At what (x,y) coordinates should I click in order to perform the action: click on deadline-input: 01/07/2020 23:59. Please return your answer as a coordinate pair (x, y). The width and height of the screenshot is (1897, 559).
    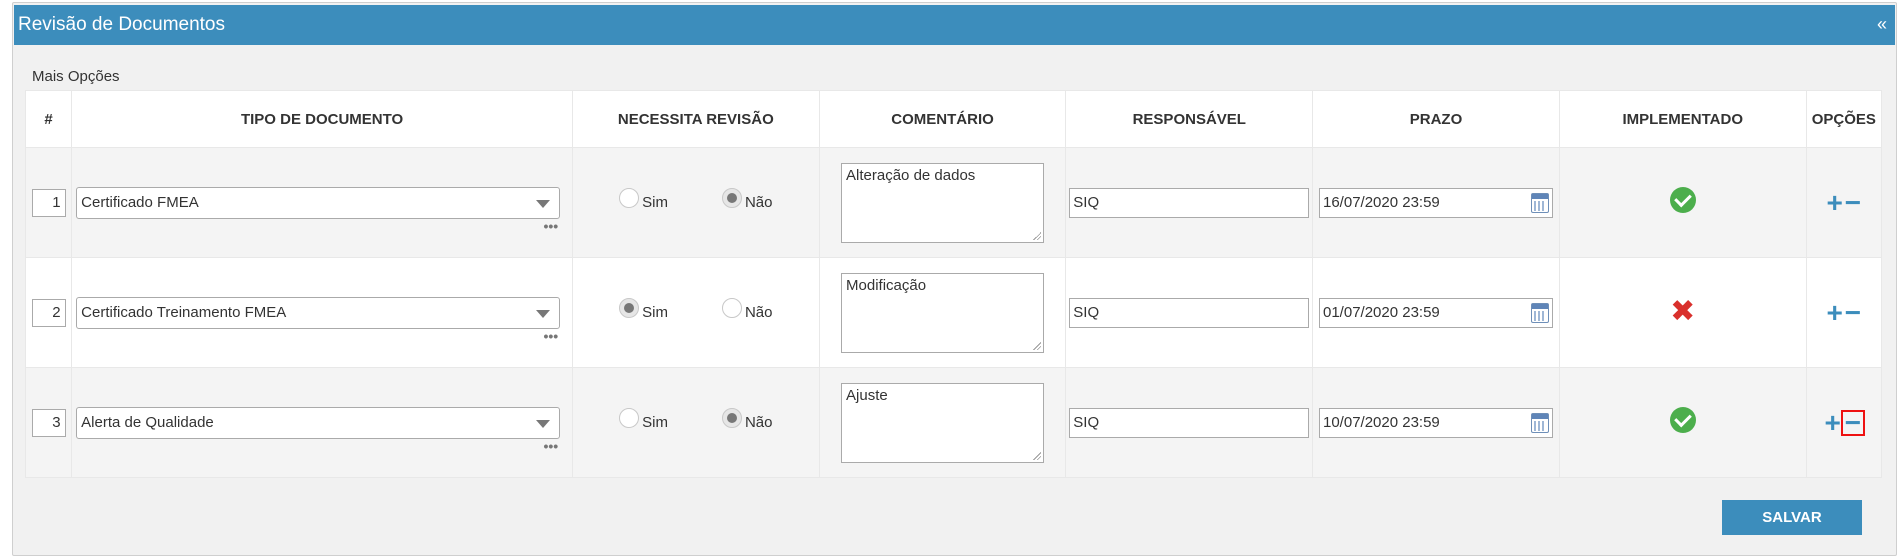
    Looking at the image, I should click on (1436, 312).